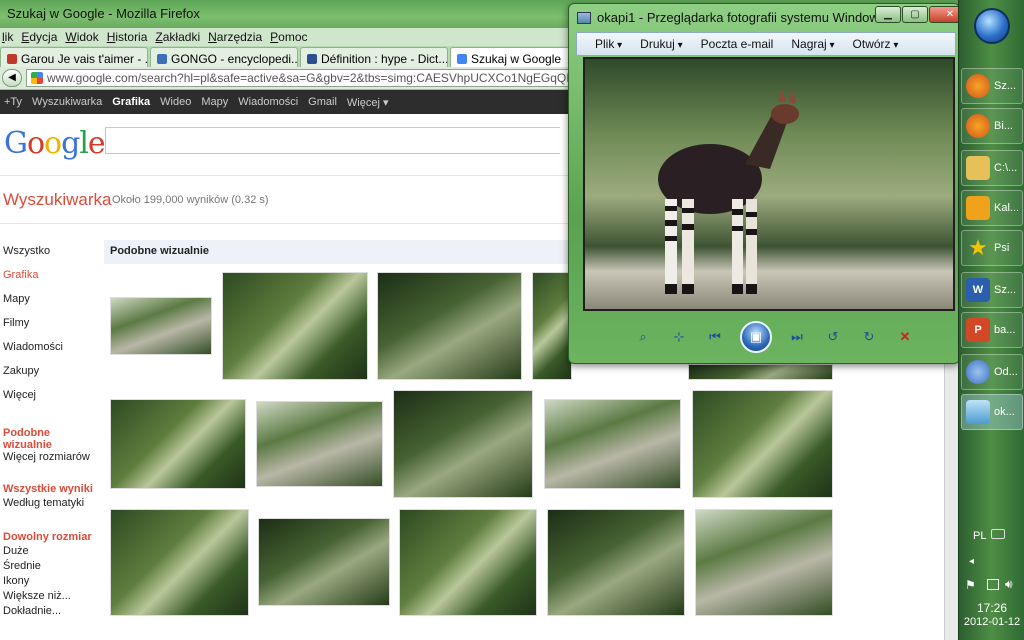 This screenshot has width=1024, height=640. I want to click on gbar-images: Grafika, so click(131, 102).